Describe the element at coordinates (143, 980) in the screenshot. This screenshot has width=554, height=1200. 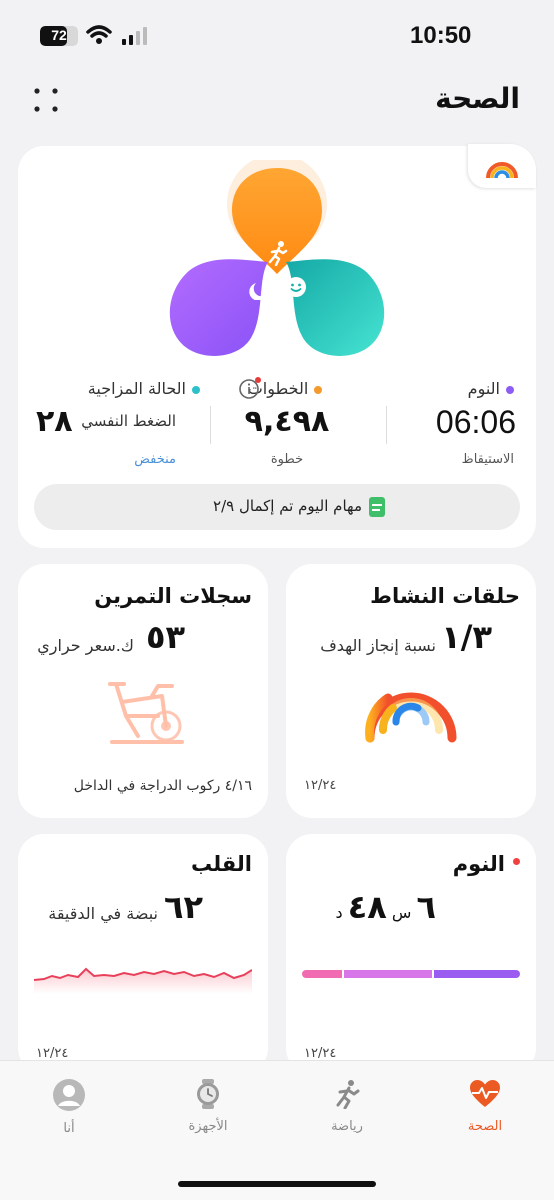
I see `heart-rate-sparkline` at that location.